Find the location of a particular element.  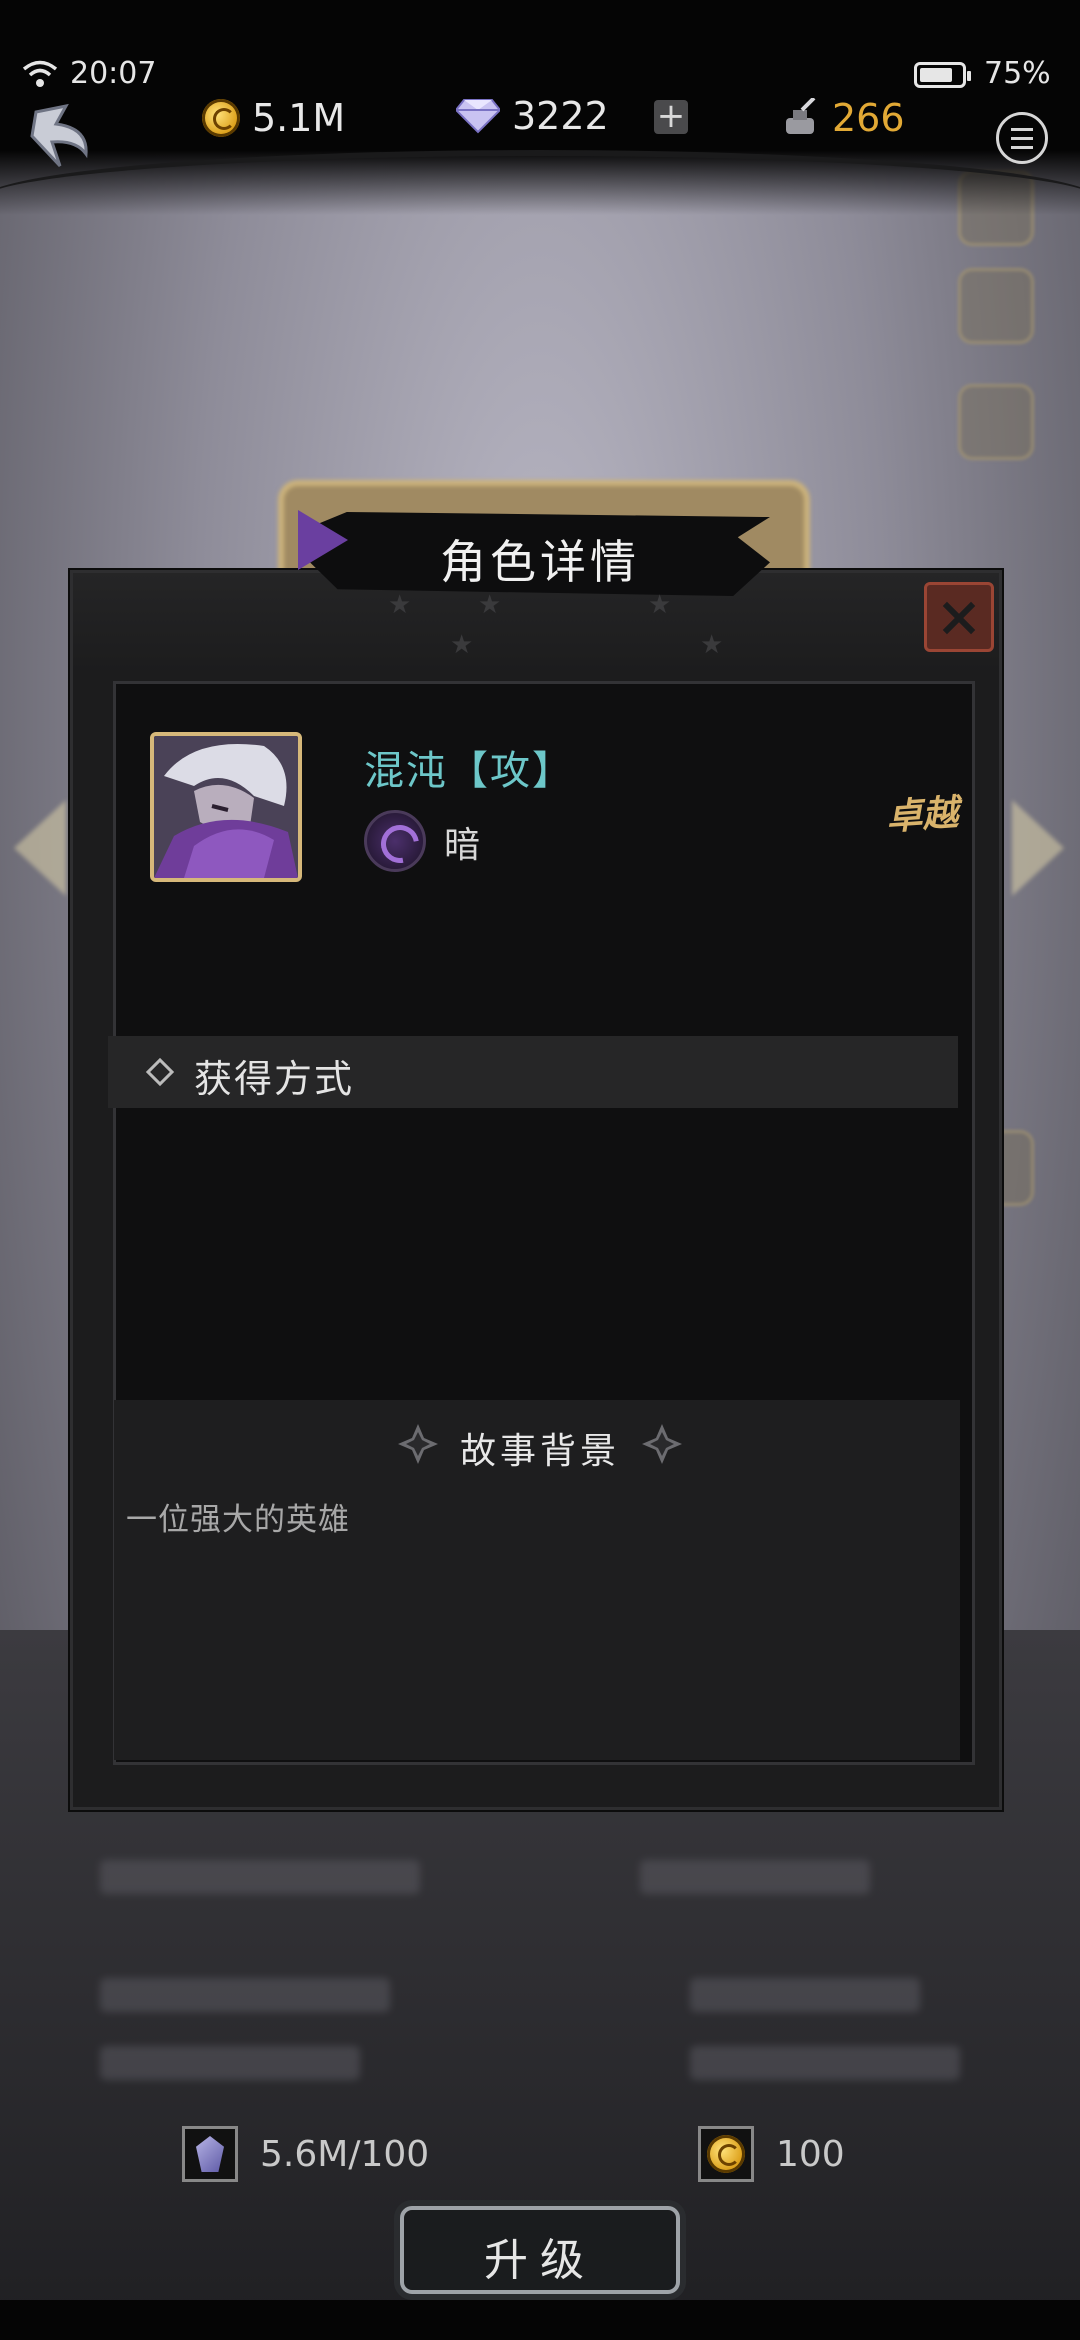

obtain-section-title: 获得方式 is located at coordinates (274, 1079).